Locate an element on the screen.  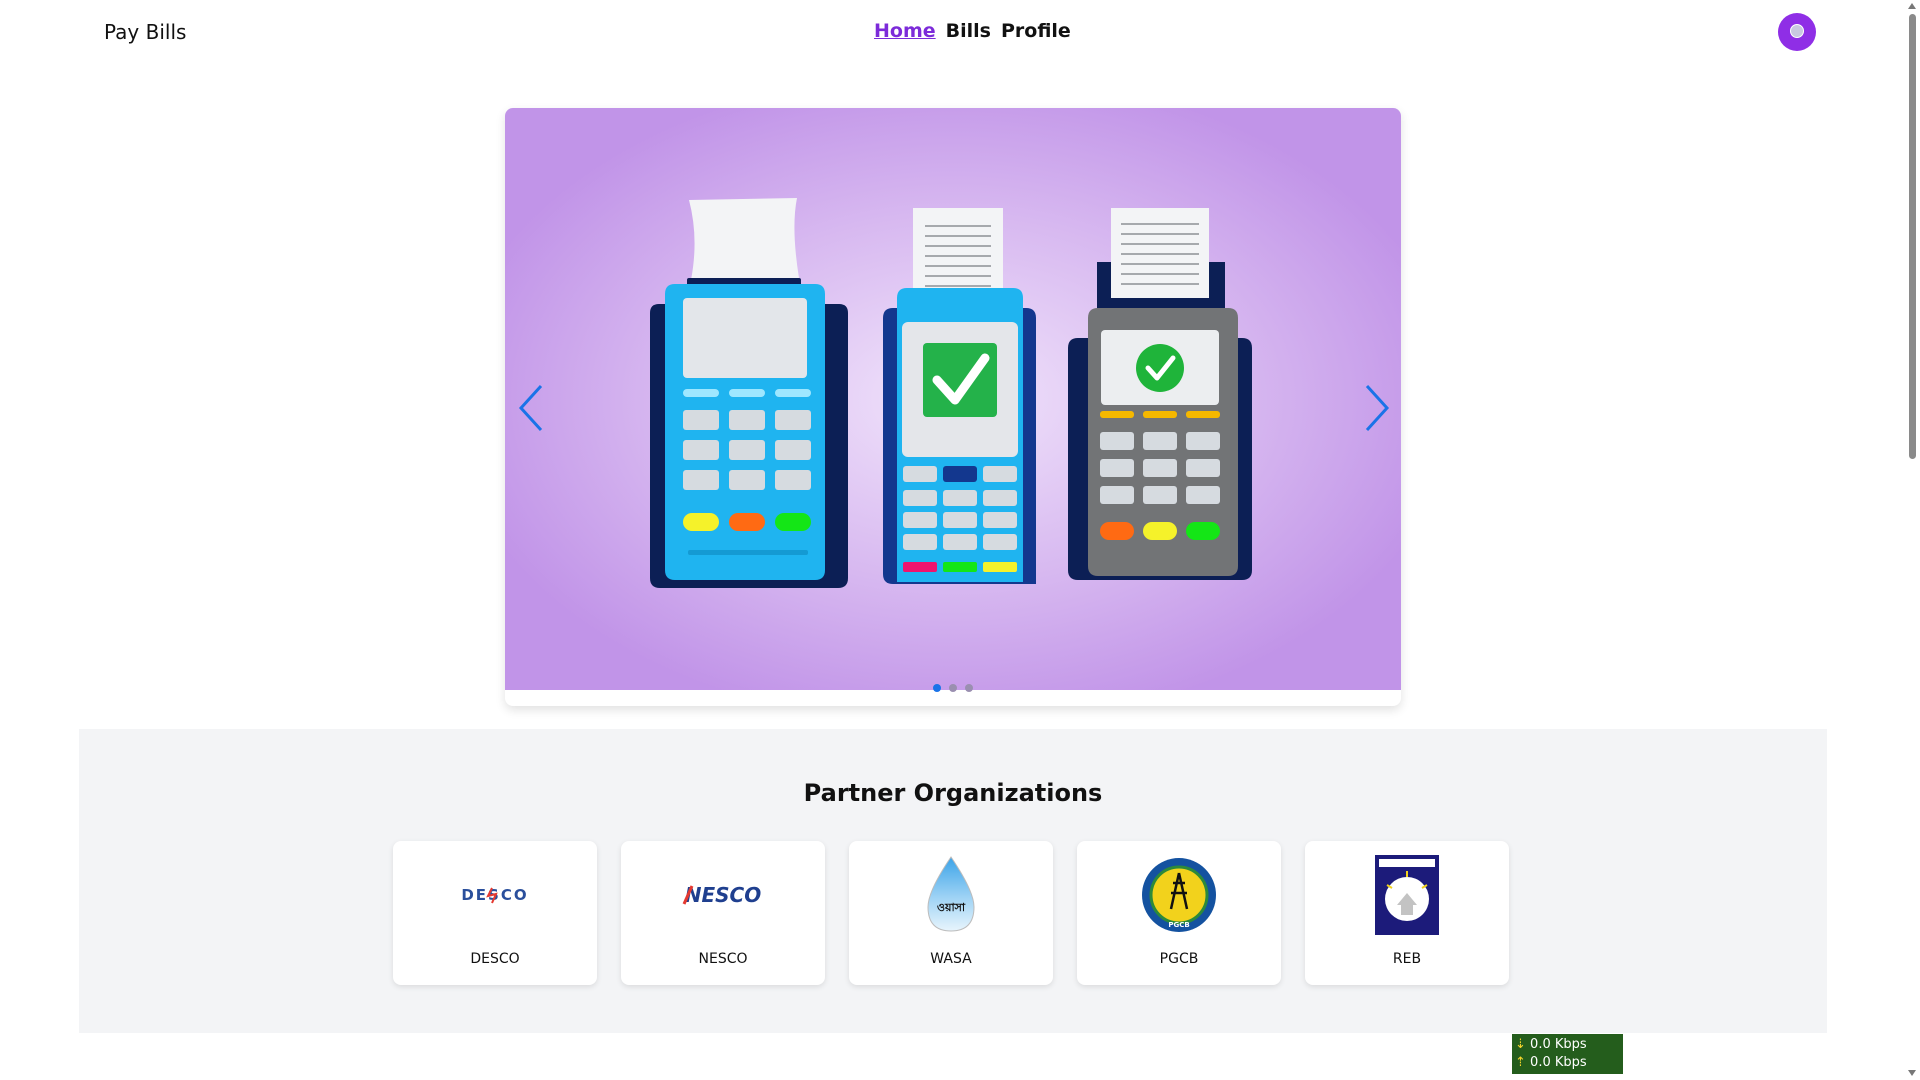
terminal-gray-icon is located at coordinates (1160, 394).